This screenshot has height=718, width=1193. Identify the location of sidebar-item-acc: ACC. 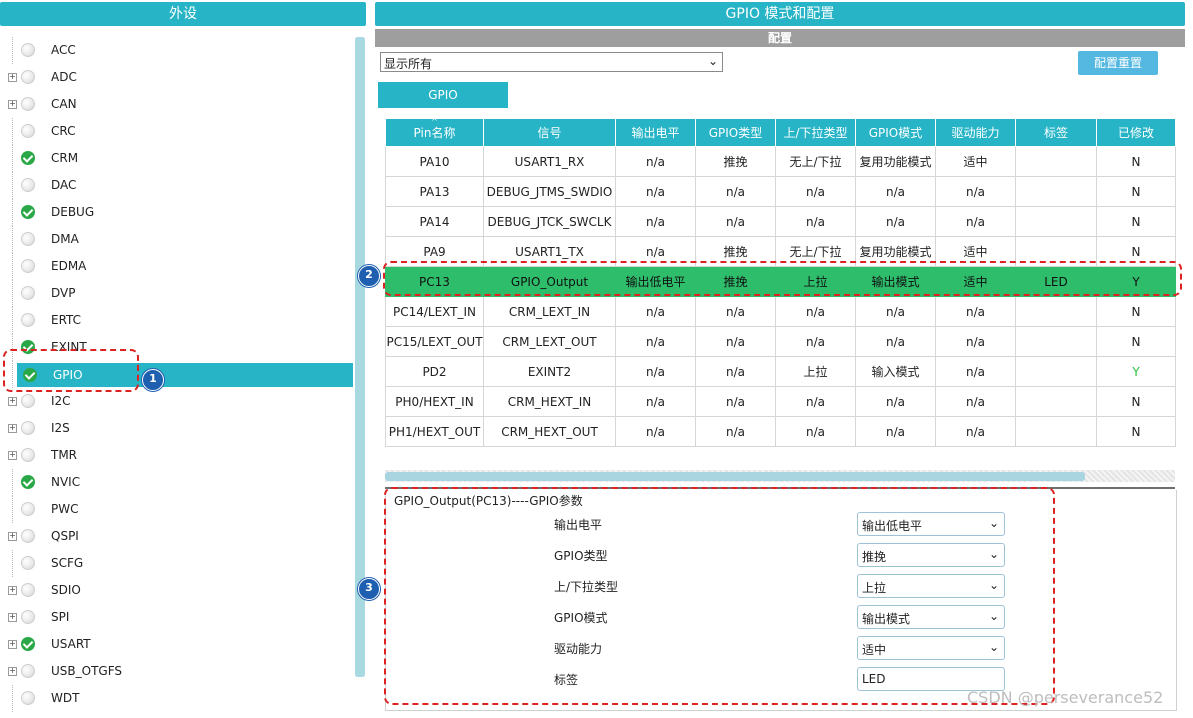
(175, 50).